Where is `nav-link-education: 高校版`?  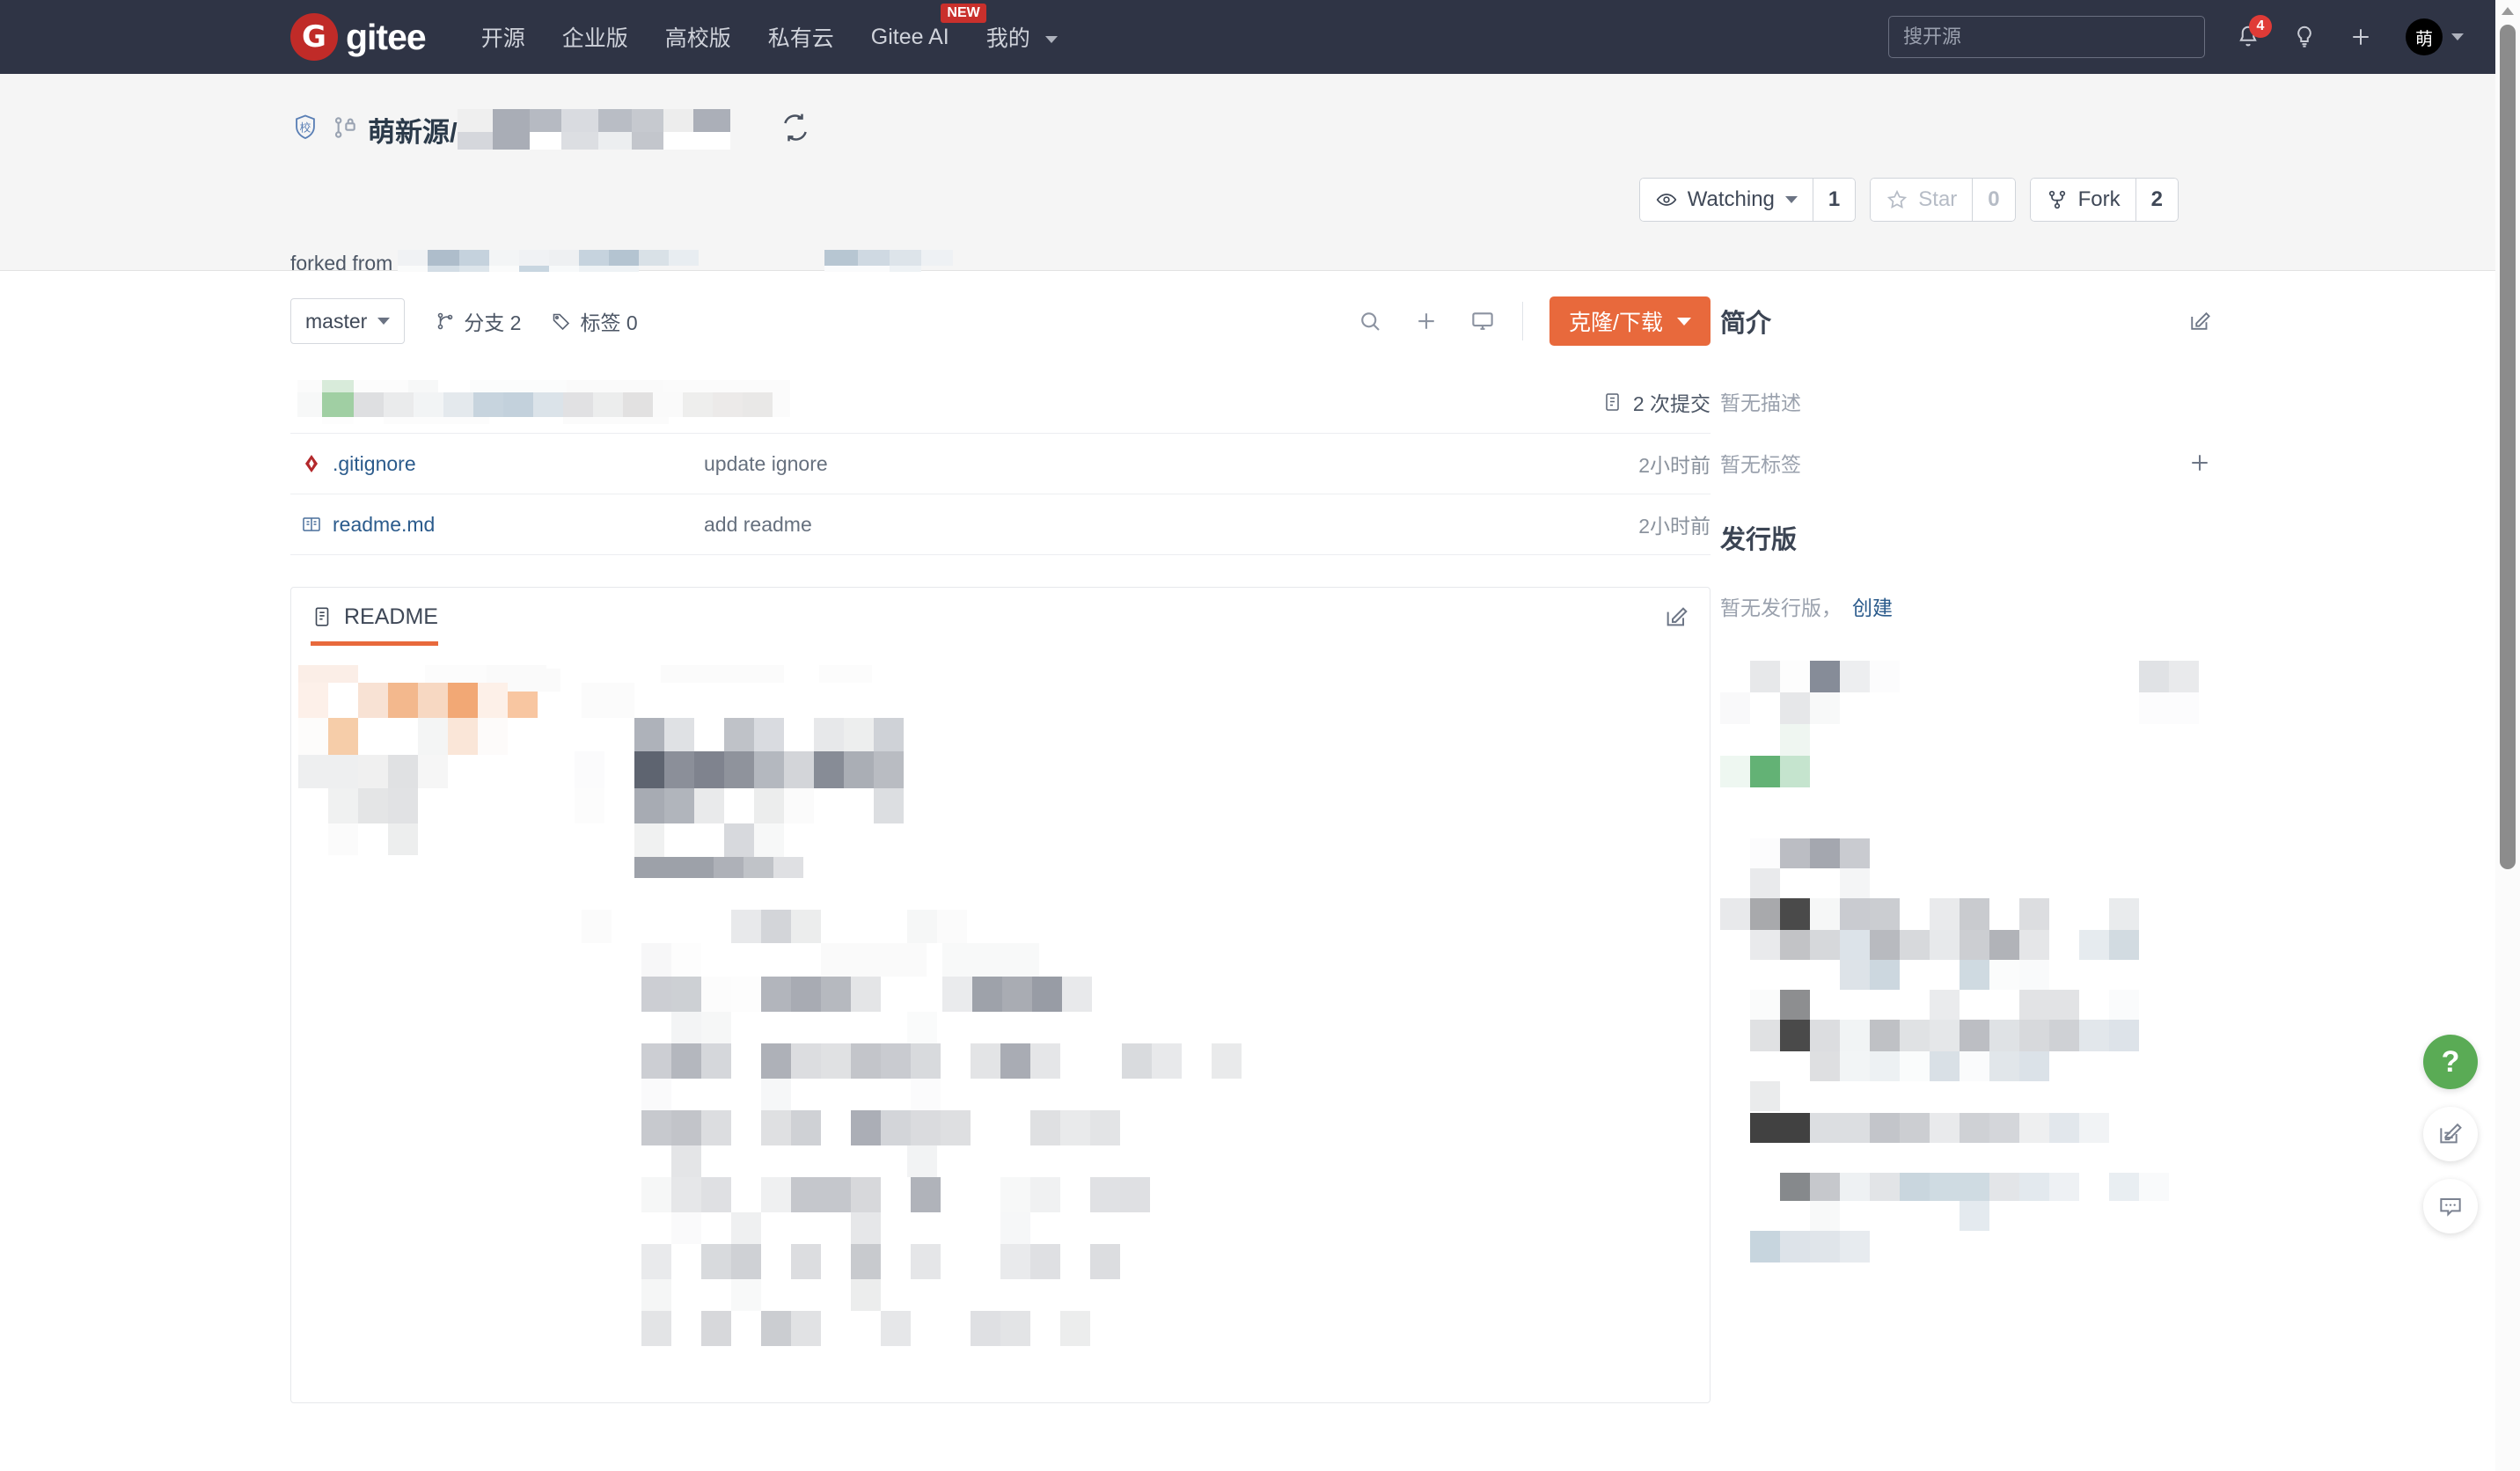
nav-link-education: 高校版 is located at coordinates (698, 37).